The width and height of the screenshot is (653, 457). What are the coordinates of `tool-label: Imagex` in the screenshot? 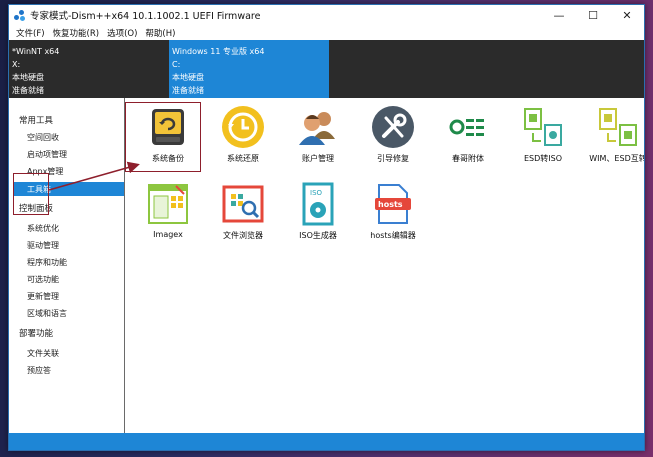 It's located at (168, 234).